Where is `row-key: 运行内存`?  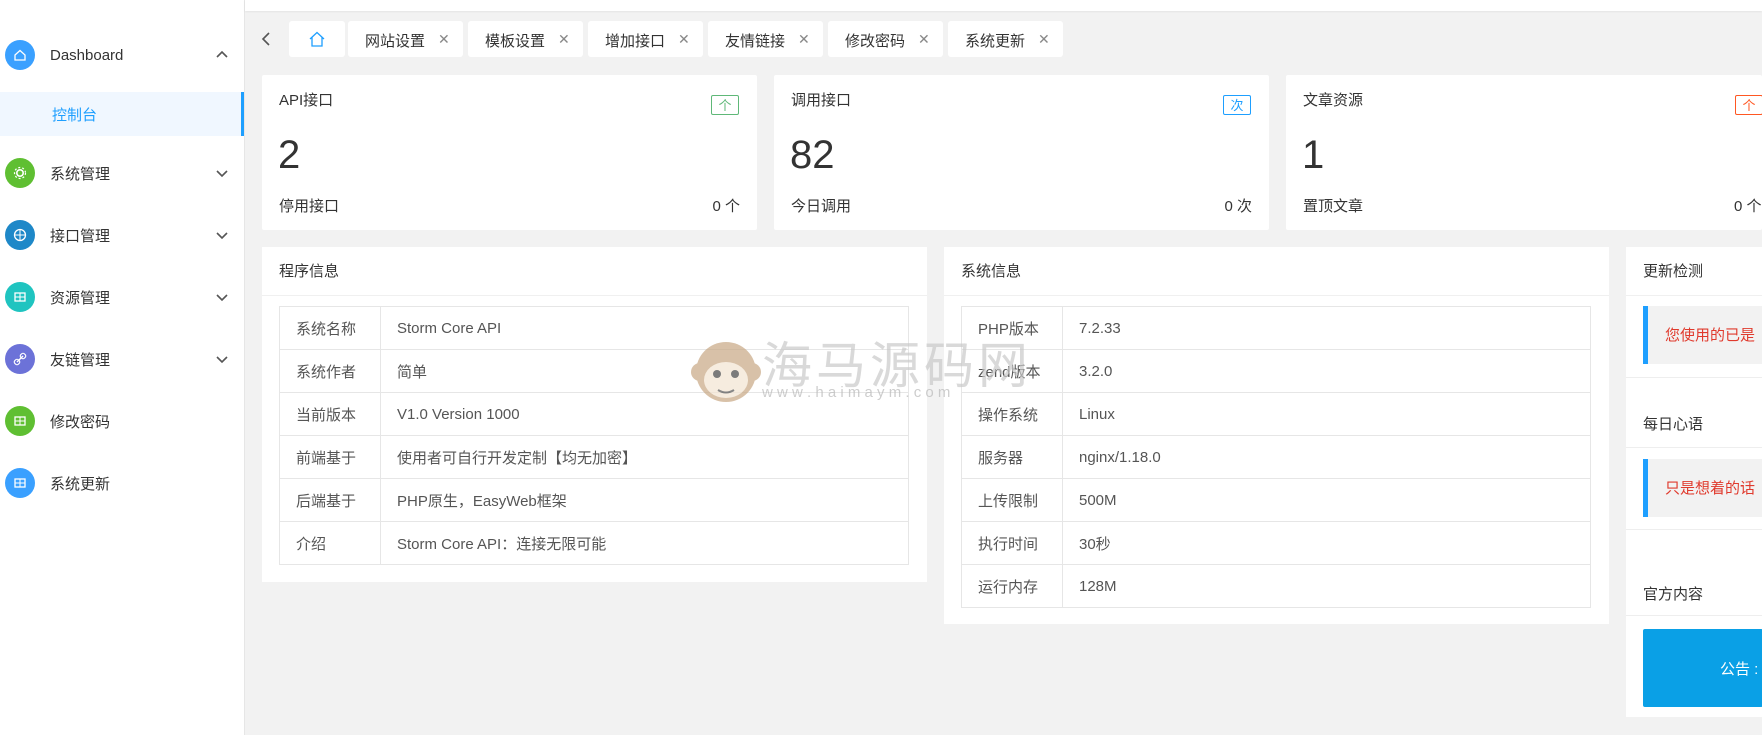
row-key: 运行内存 is located at coordinates (1012, 586).